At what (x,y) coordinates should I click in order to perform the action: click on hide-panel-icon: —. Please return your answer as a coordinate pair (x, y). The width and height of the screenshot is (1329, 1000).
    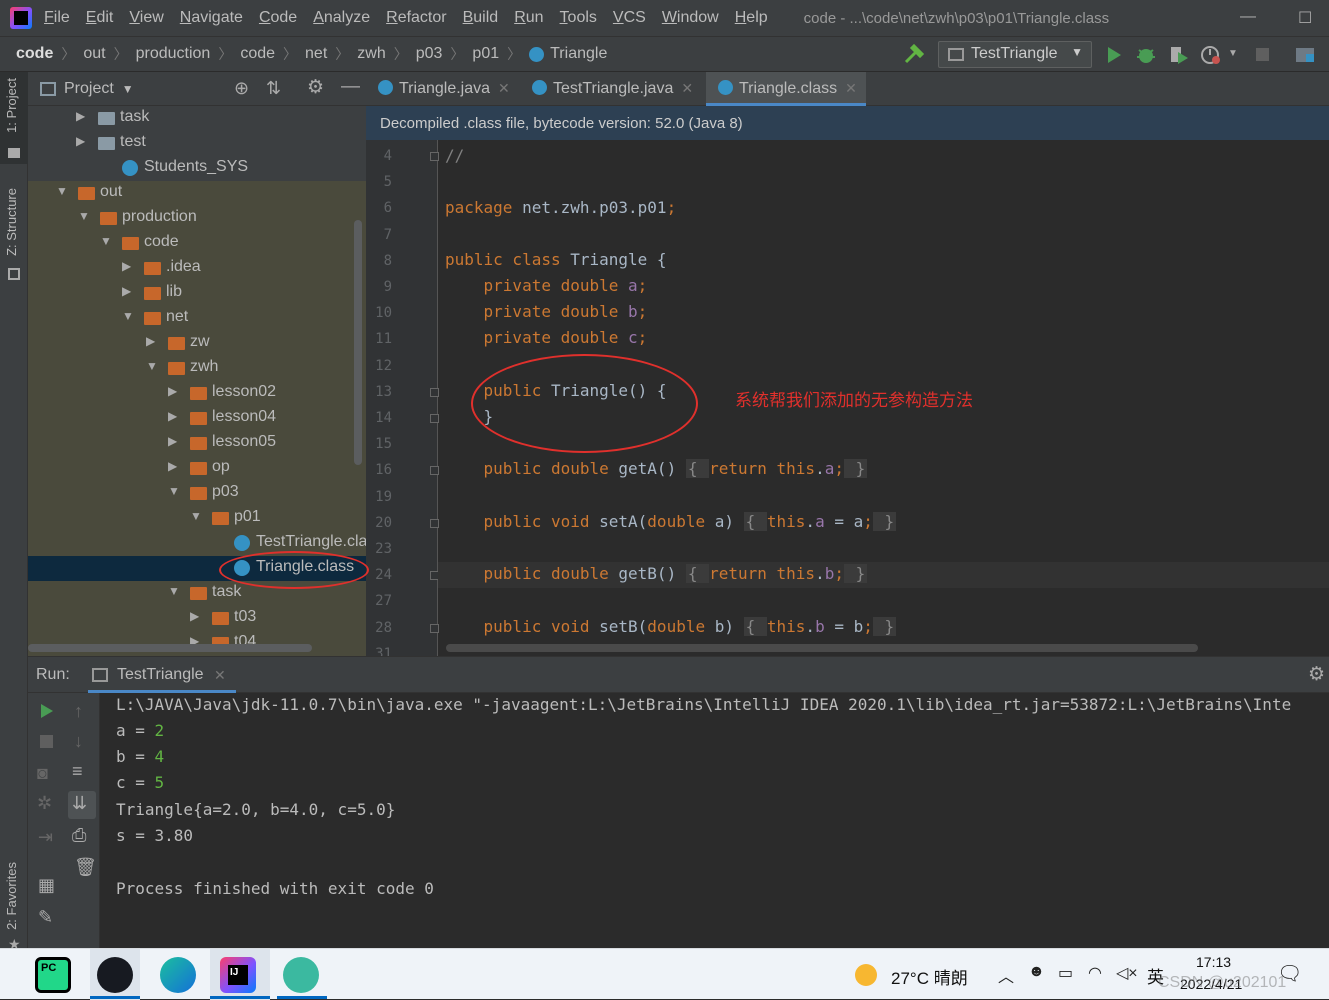
    Looking at the image, I should click on (350, 87).